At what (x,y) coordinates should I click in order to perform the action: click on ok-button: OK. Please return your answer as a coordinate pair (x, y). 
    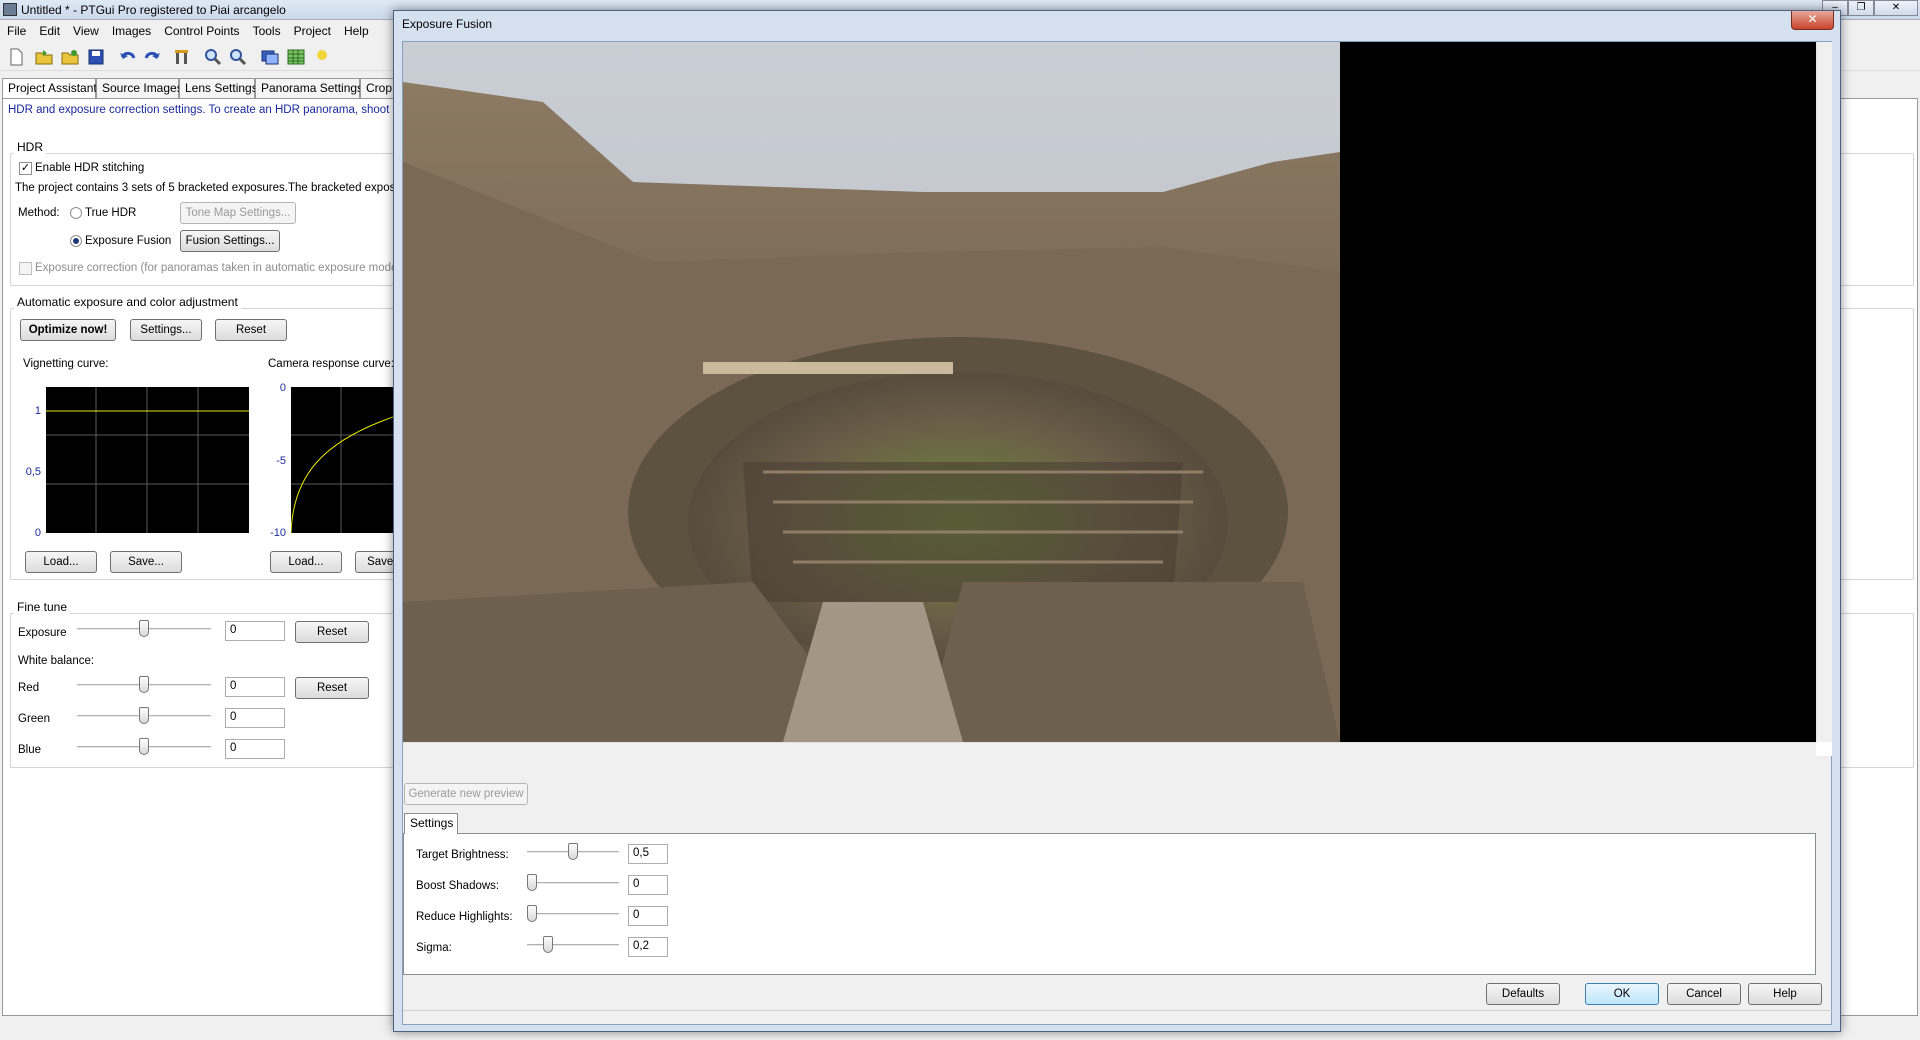
    Looking at the image, I should click on (1622, 994).